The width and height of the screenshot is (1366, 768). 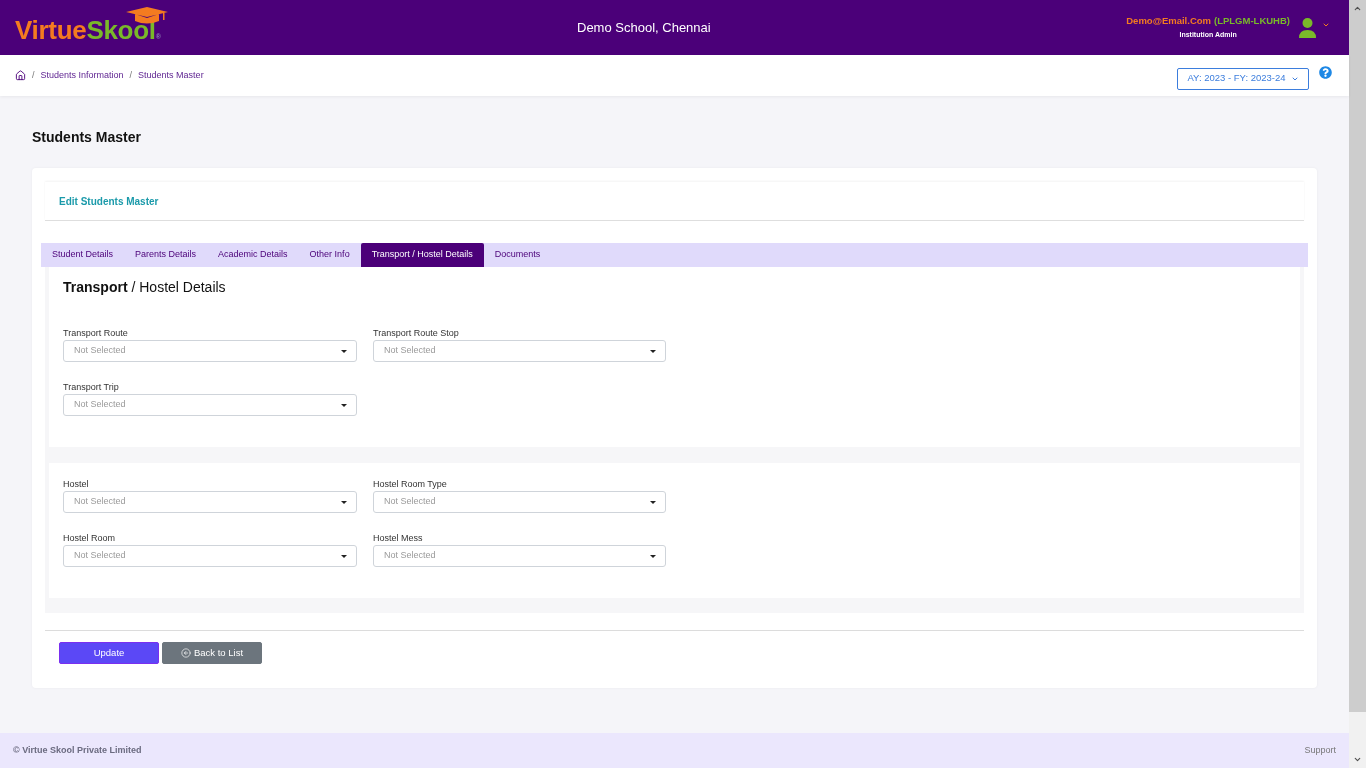 I want to click on field-label: Hostel, so click(x=76, y=484).